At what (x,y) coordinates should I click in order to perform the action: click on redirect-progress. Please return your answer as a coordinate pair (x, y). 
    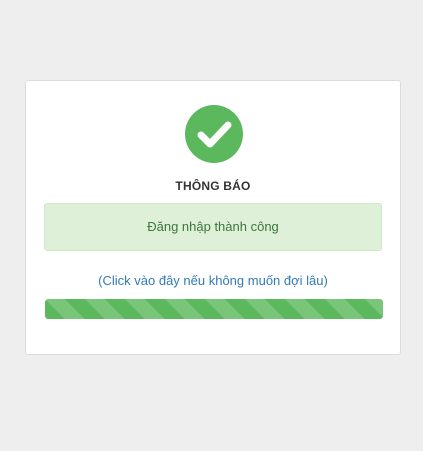
    Looking at the image, I should click on (214, 309).